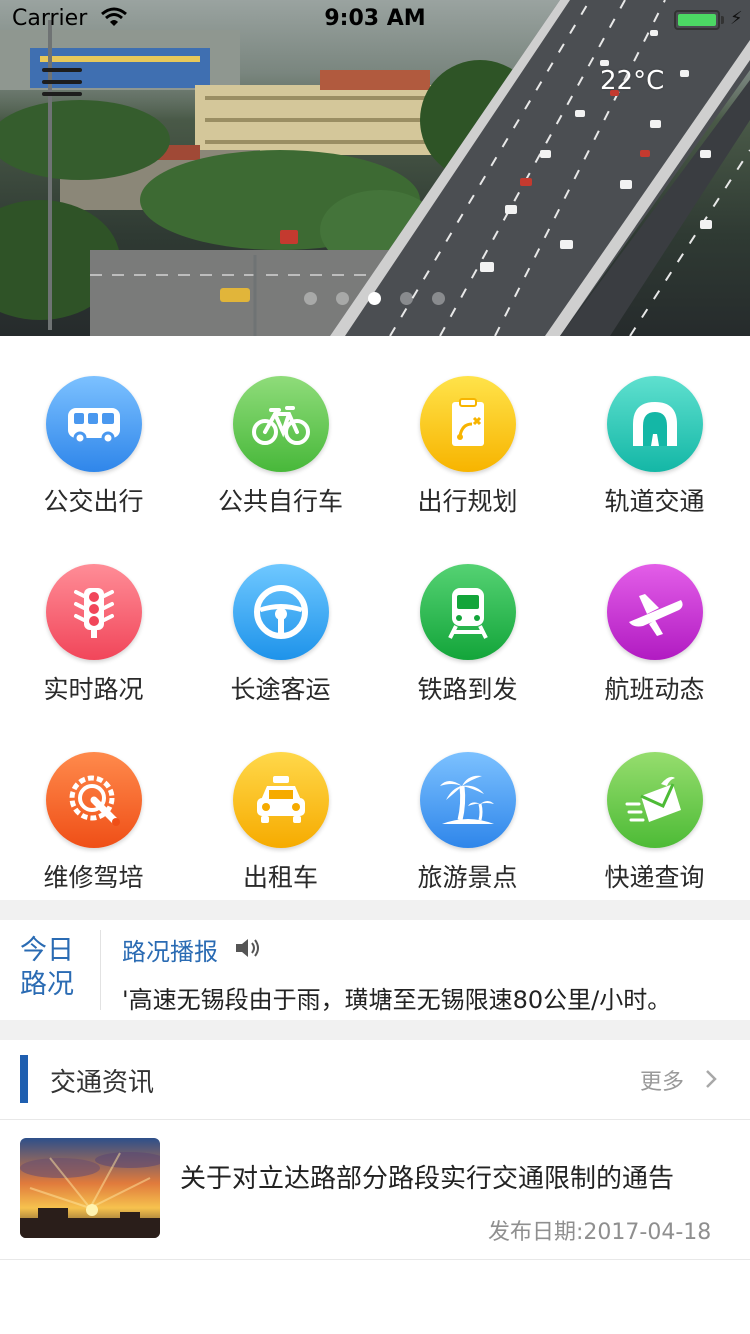 The width and height of the screenshot is (750, 1334). Describe the element at coordinates (467, 877) in the screenshot. I see `service-label: 旅游景点` at that location.